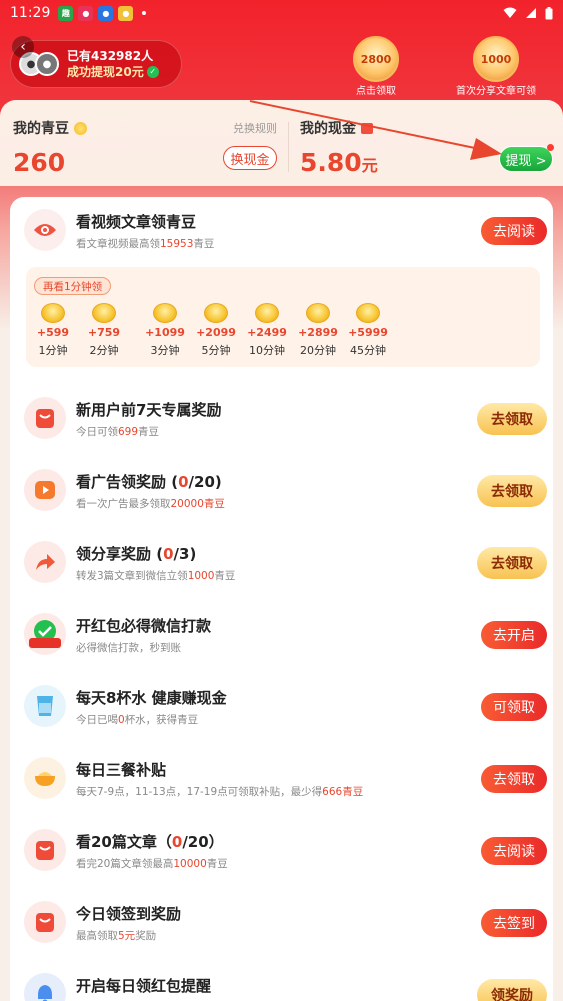 The height and width of the screenshot is (1001, 563). Describe the element at coordinates (514, 707) in the screenshot. I see `task-action-button: 可领取` at that location.